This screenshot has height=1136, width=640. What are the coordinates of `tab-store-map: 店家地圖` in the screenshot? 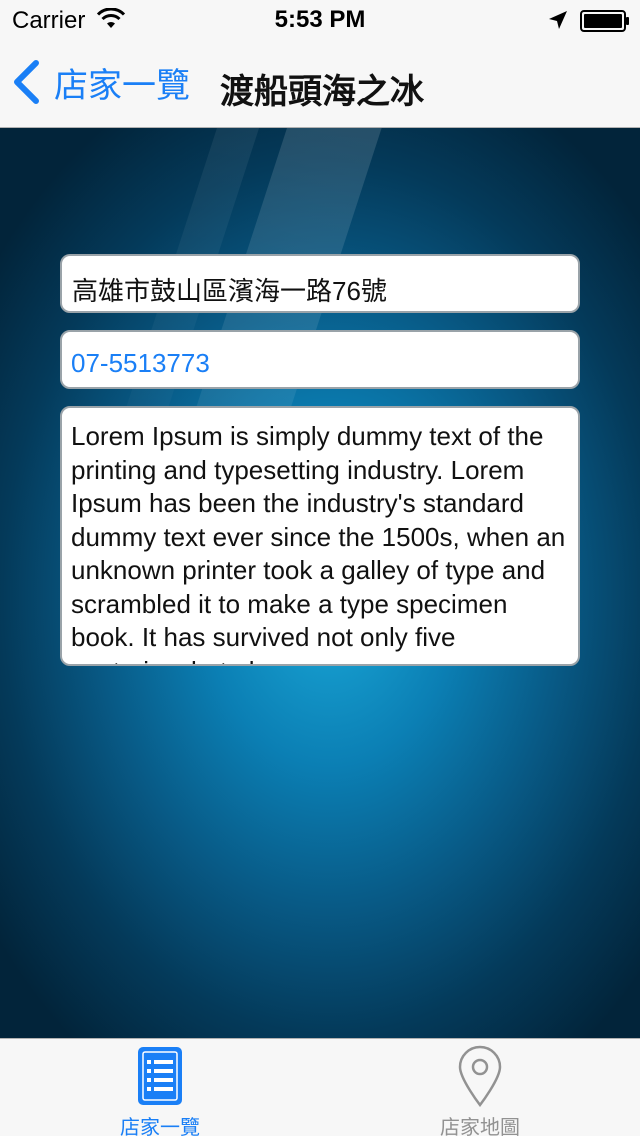 It's located at (480, 1087).